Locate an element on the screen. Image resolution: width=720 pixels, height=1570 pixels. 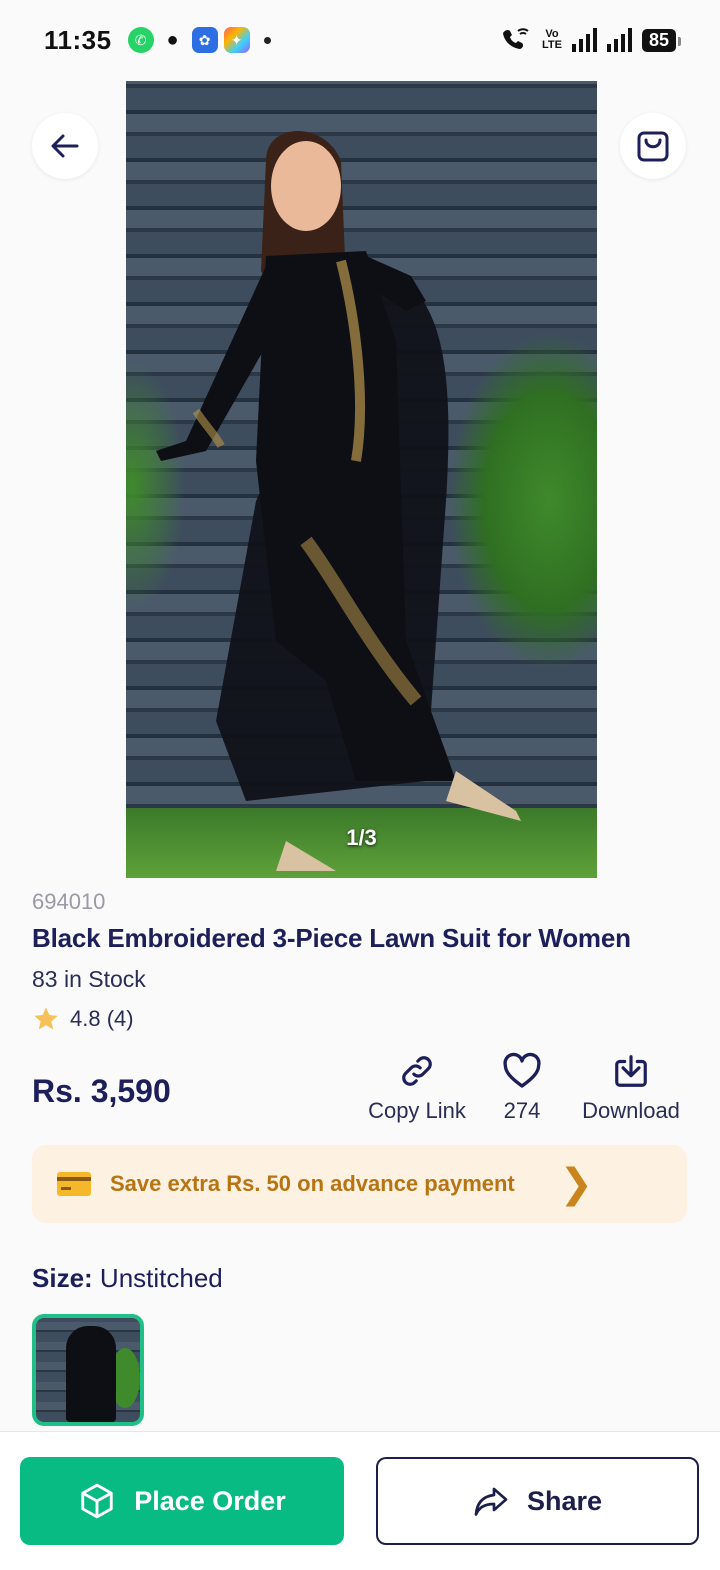
volte-bottom: LTE is located at coordinates (552, 45).